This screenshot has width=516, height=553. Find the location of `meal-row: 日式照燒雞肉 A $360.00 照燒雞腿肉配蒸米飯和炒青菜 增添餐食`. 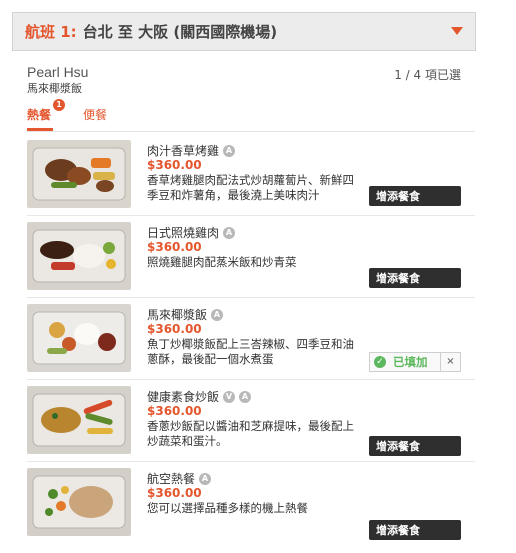

meal-row: 日式照燒雞肉 A $360.00 照燒雞腿肉配蒸米飯和炒青菜 增添餐食 is located at coordinates (251, 257).